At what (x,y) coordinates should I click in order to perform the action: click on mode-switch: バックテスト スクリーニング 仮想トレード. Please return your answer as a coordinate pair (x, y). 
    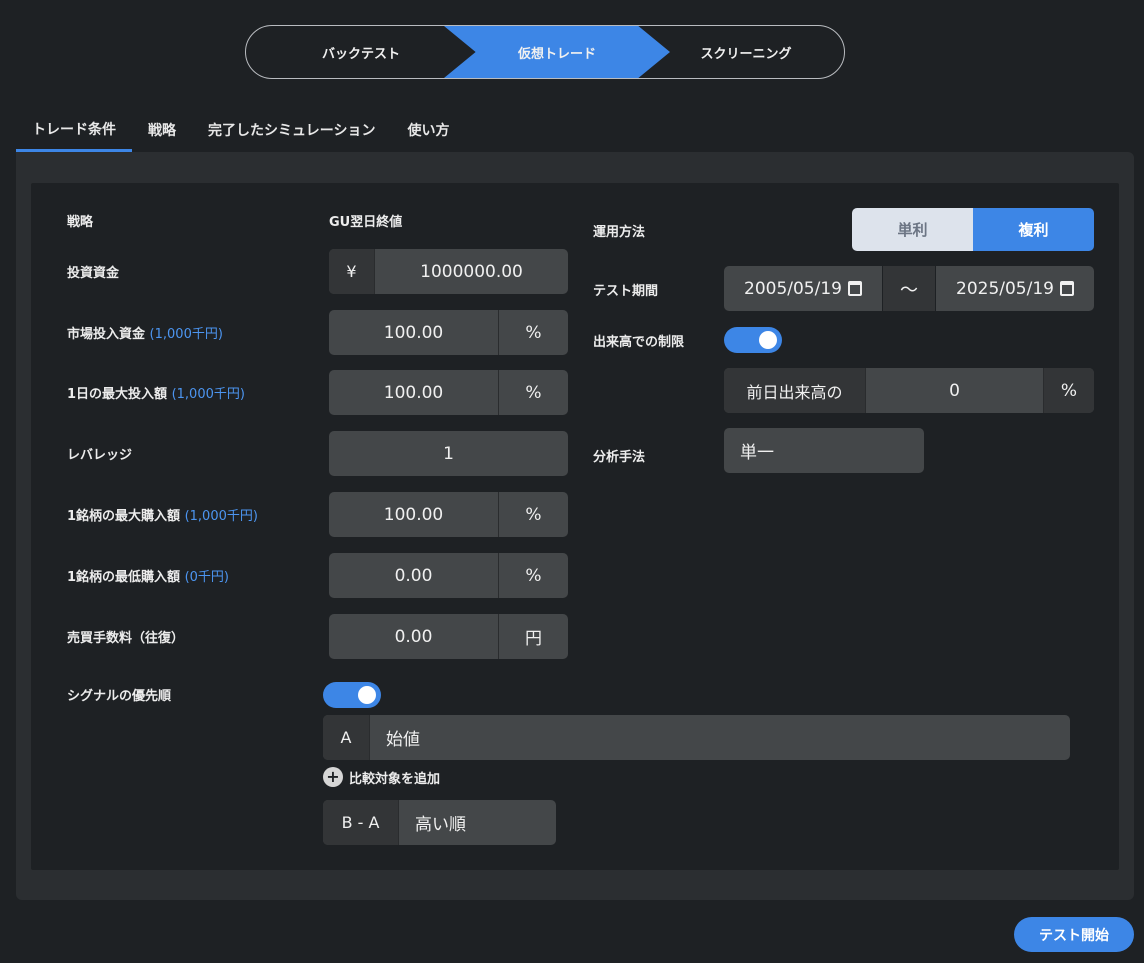
    Looking at the image, I should click on (545, 52).